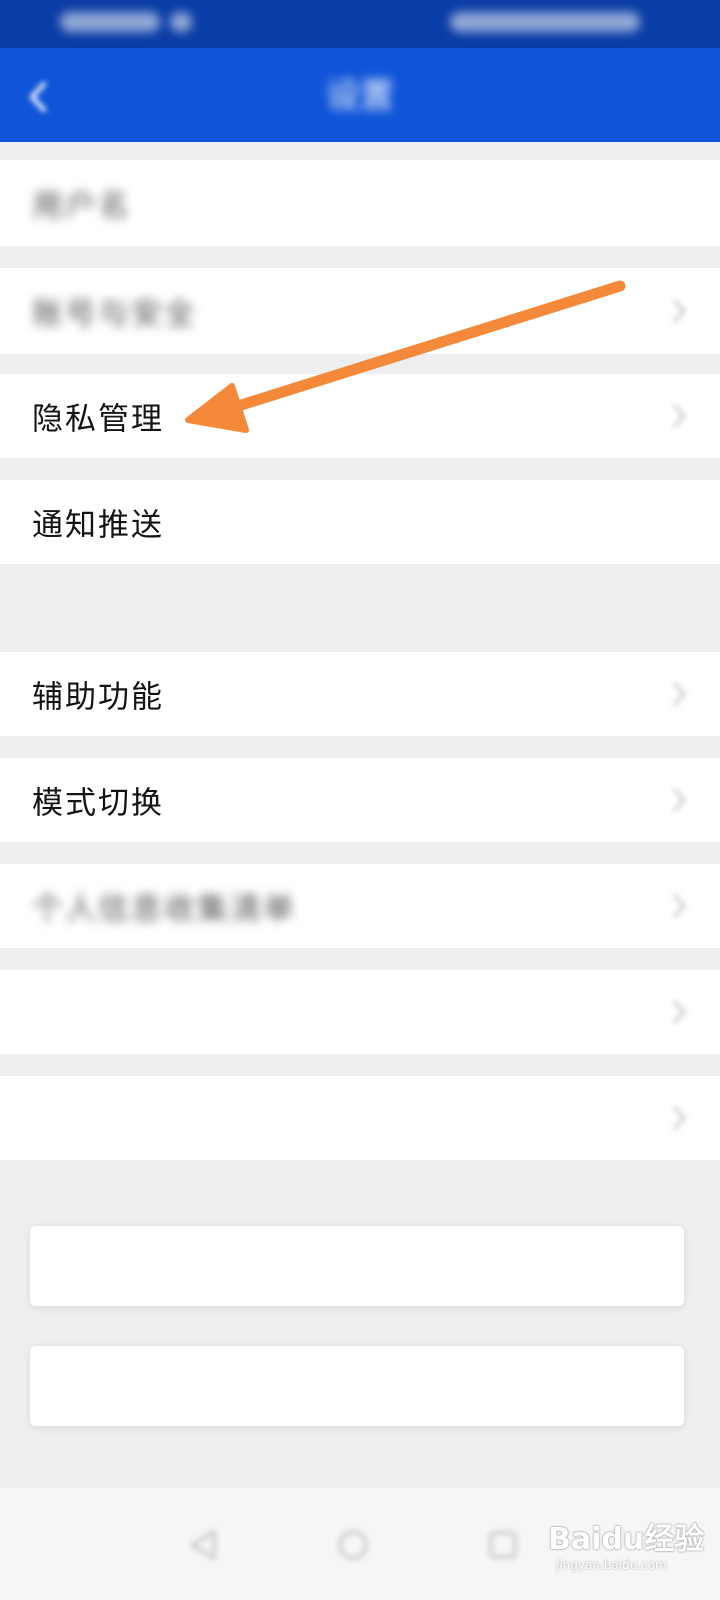 The height and width of the screenshot is (1600, 720). What do you see at coordinates (360, 906) in the screenshot?
I see `list-item-personal-info-list: 个人信息收集清单` at bounding box center [360, 906].